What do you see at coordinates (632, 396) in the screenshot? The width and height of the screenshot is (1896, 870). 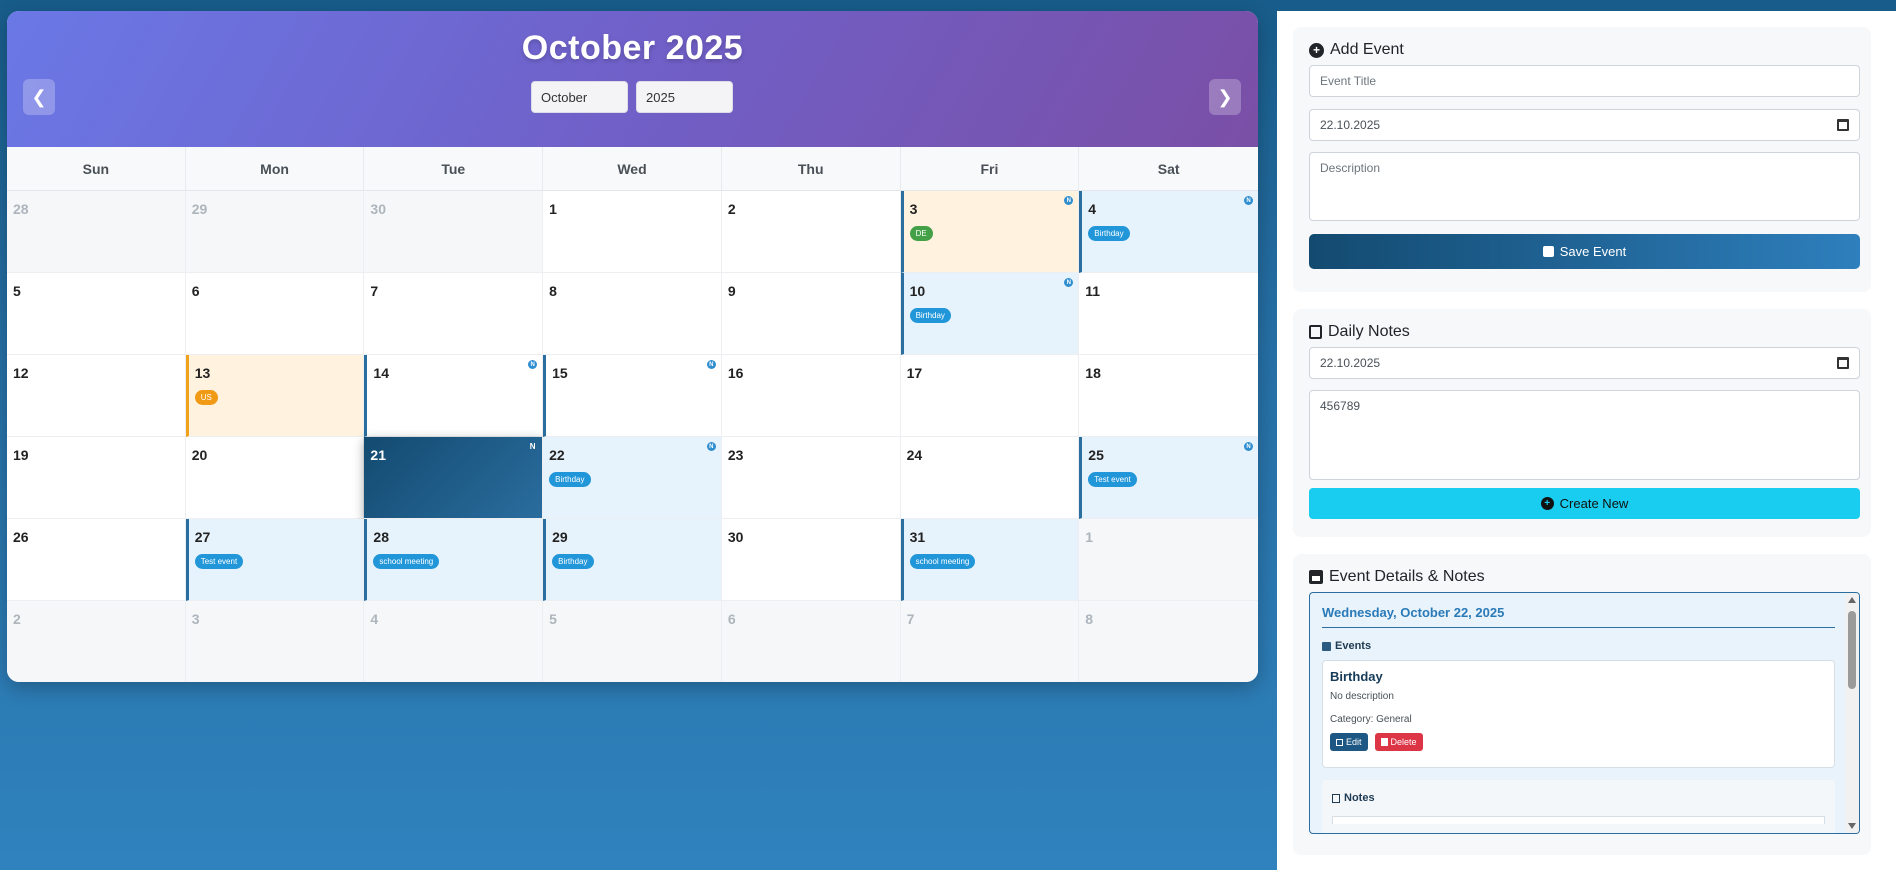 I see `day-cell: 15 N` at bounding box center [632, 396].